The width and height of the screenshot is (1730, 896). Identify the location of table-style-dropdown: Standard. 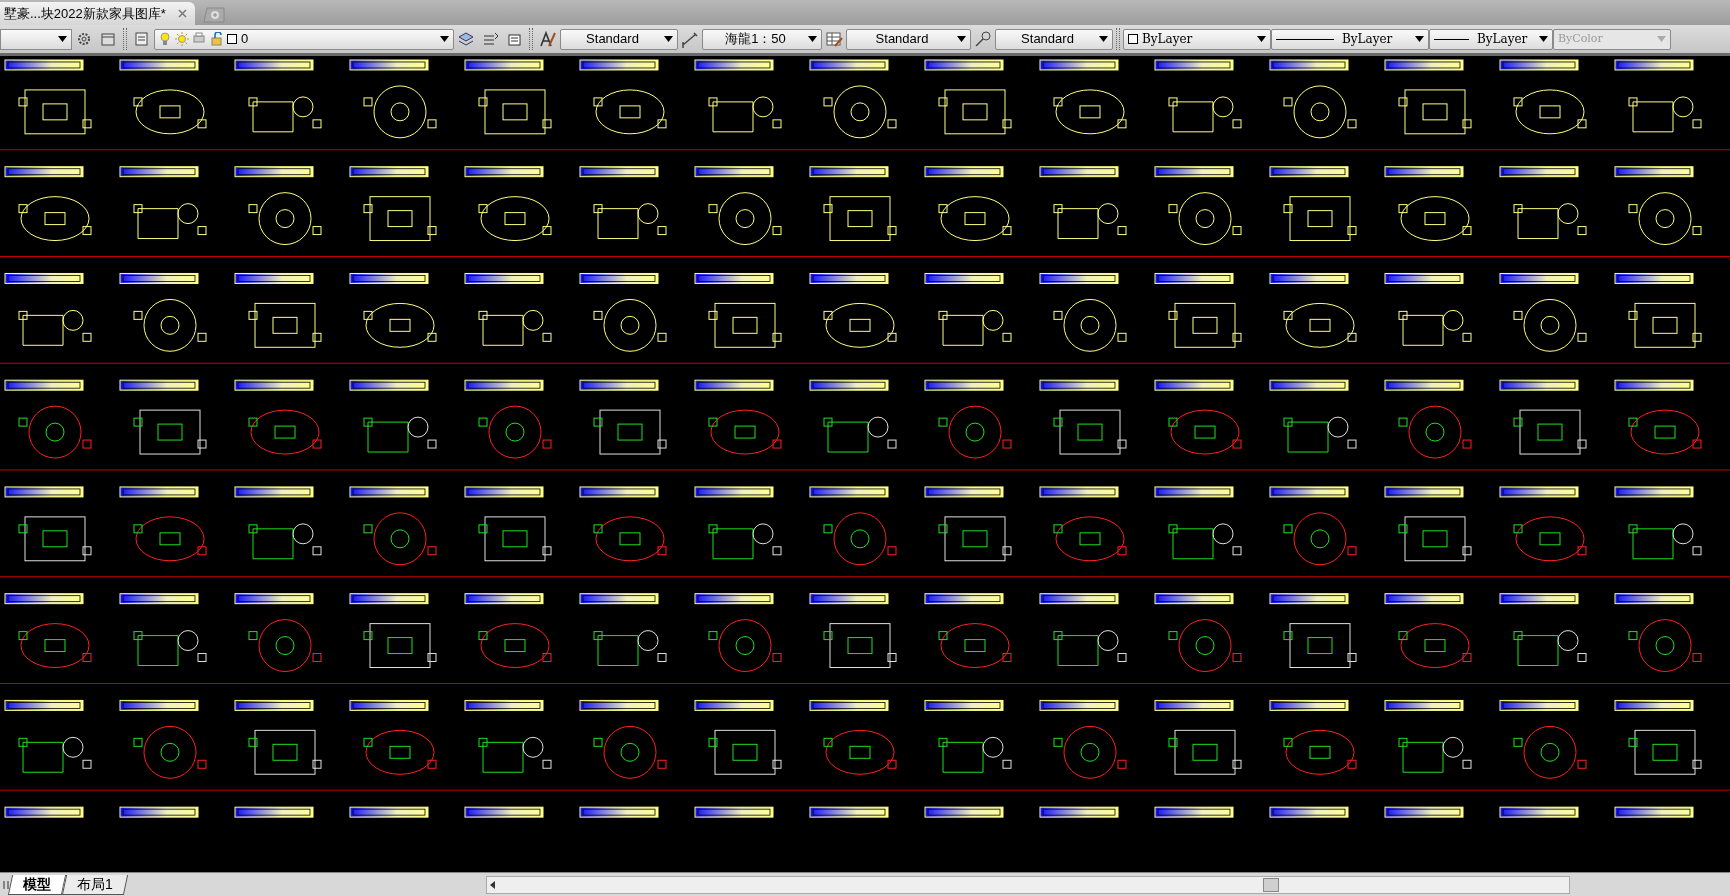
(908, 39).